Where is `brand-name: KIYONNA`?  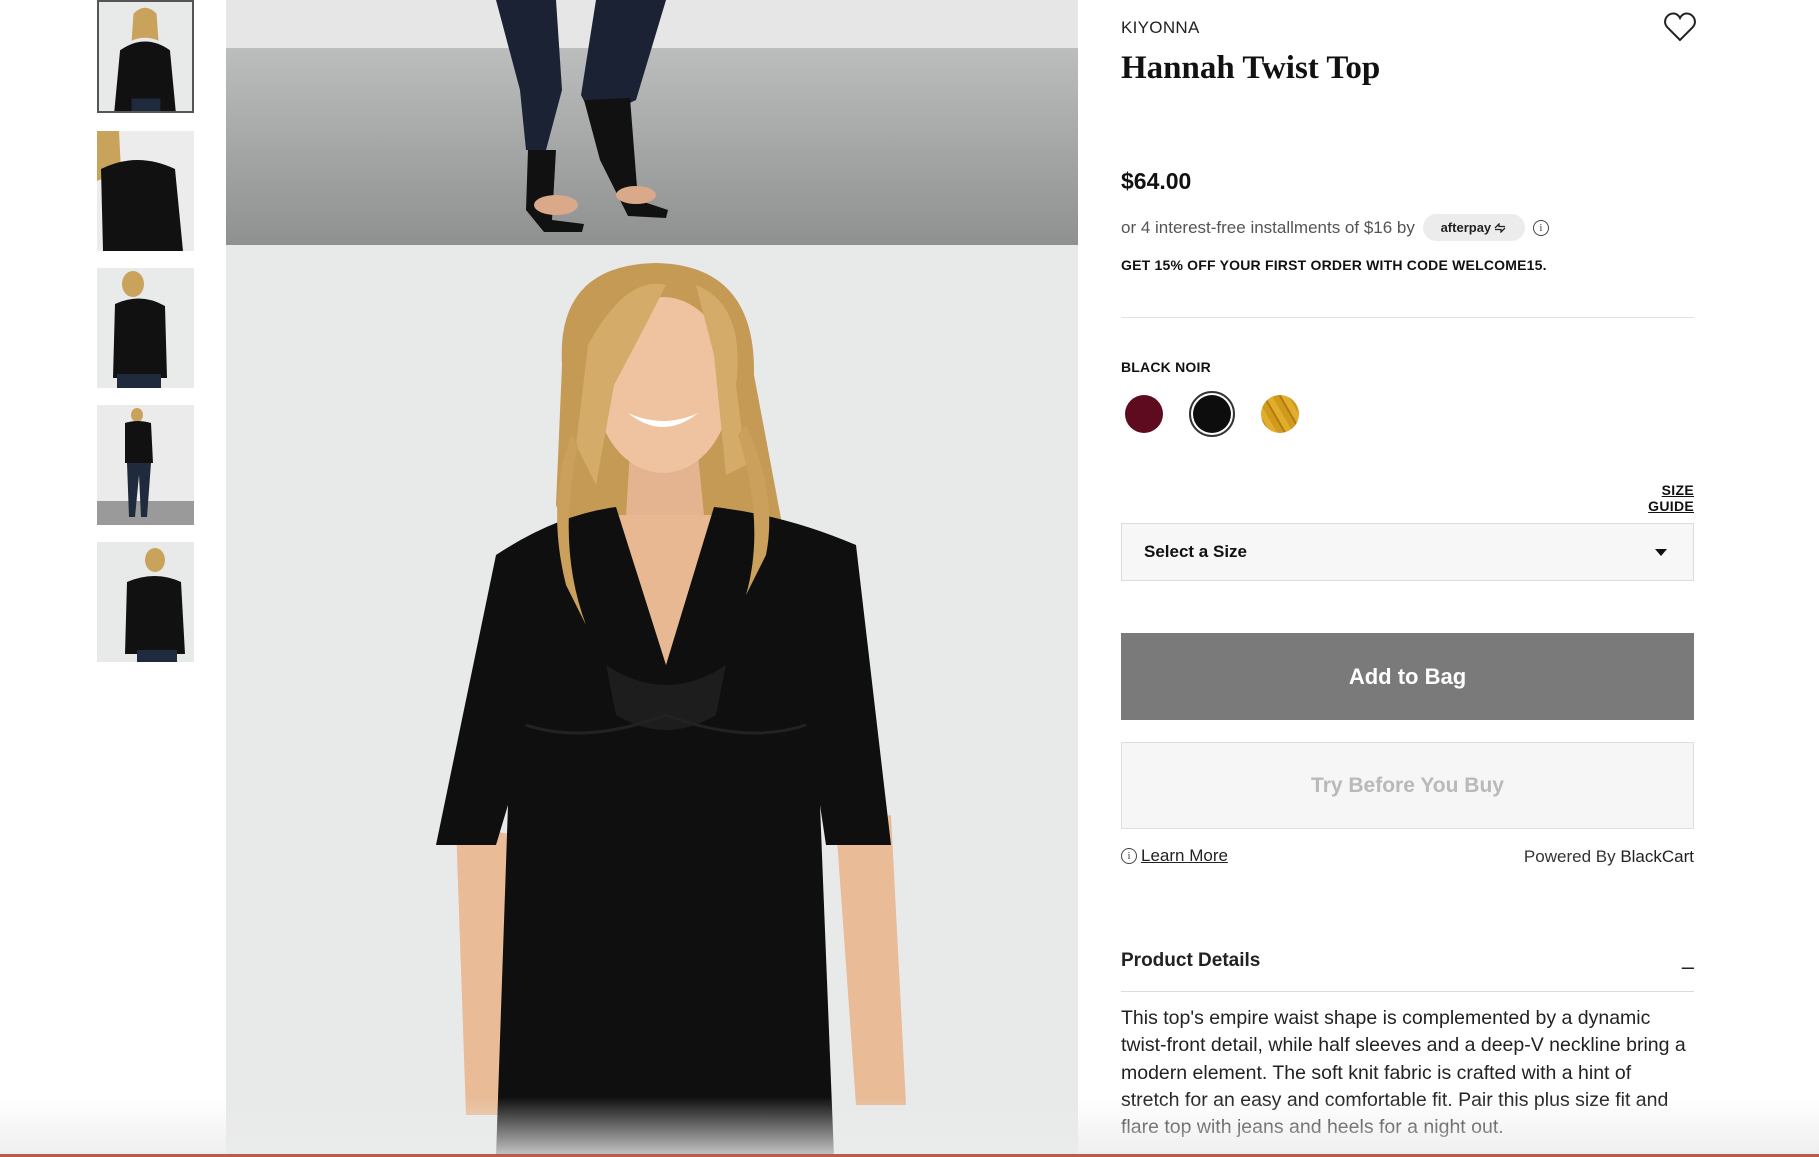
brand-name: KIYONNA is located at coordinates (1160, 28).